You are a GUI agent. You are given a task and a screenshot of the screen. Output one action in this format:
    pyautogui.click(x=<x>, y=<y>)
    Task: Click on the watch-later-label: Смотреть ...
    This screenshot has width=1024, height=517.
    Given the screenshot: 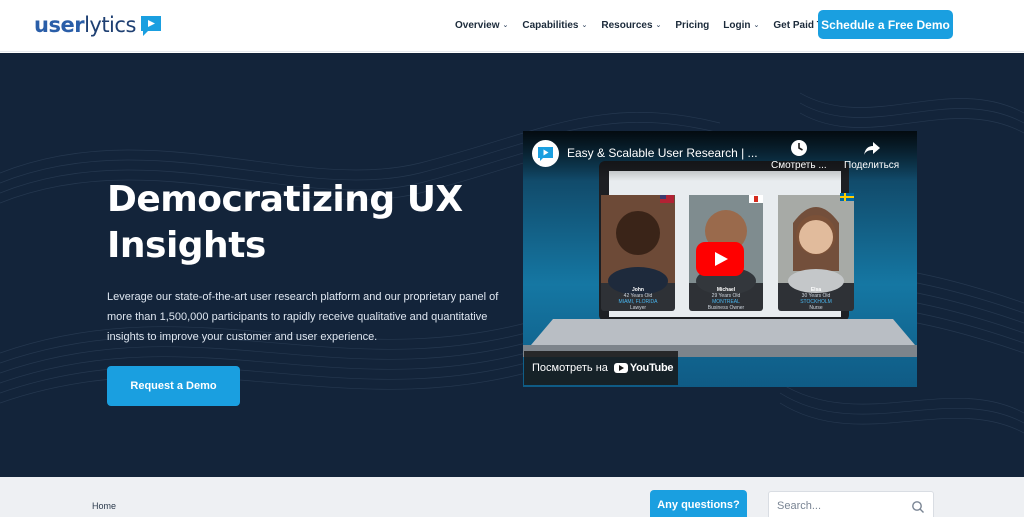 What is the action you would take?
    pyautogui.click(x=799, y=165)
    